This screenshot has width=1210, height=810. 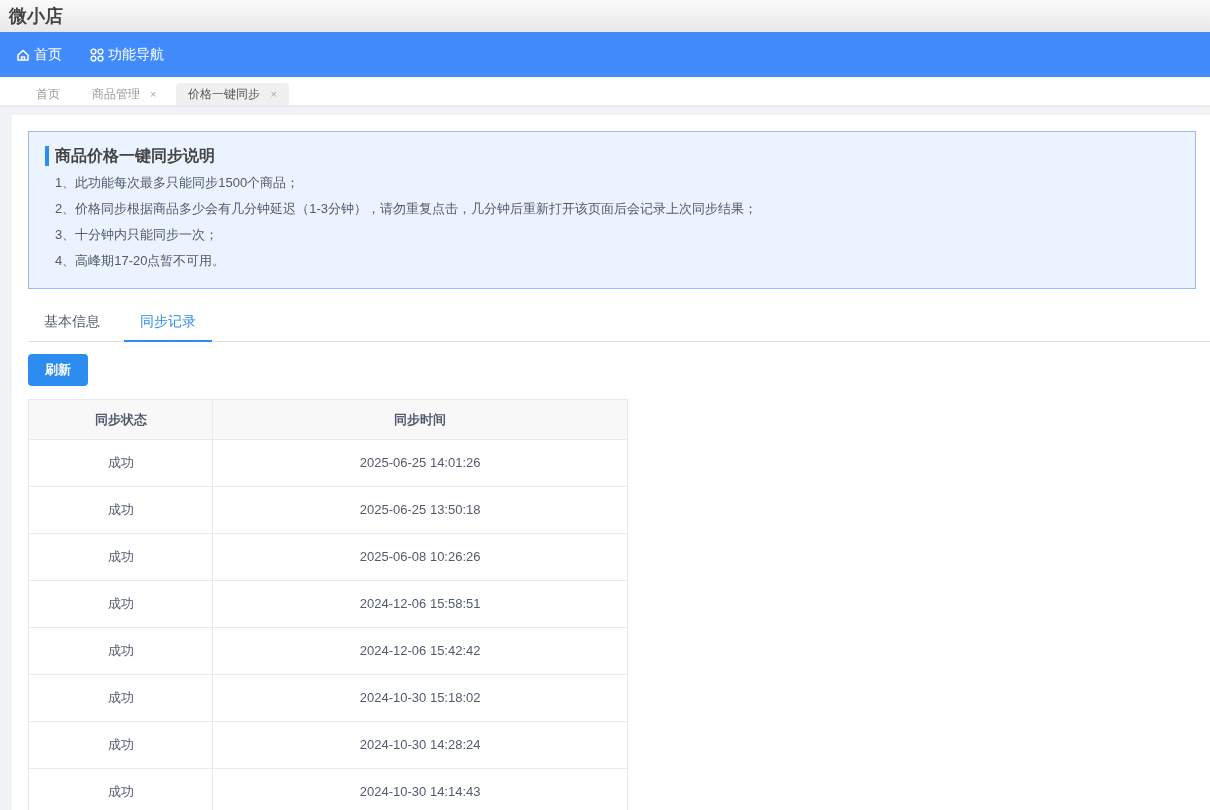 What do you see at coordinates (420, 651) in the screenshot?
I see `table-cell: 2024-12-06 15:42:42` at bounding box center [420, 651].